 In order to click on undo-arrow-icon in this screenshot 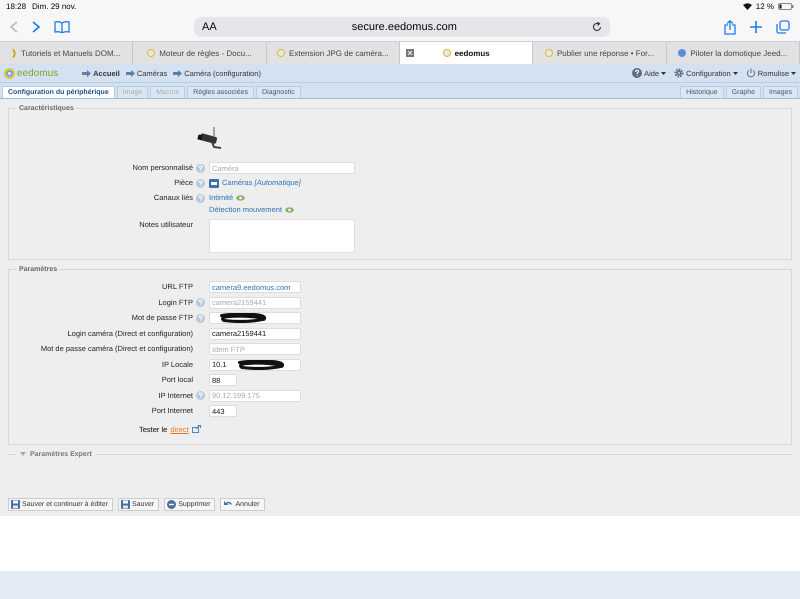, I will do `click(228, 504)`.